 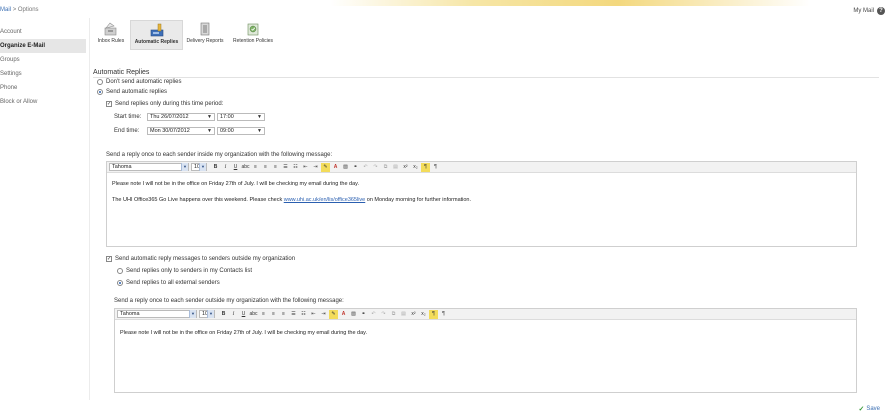 I want to click on help-icon: ?, so click(x=881, y=11).